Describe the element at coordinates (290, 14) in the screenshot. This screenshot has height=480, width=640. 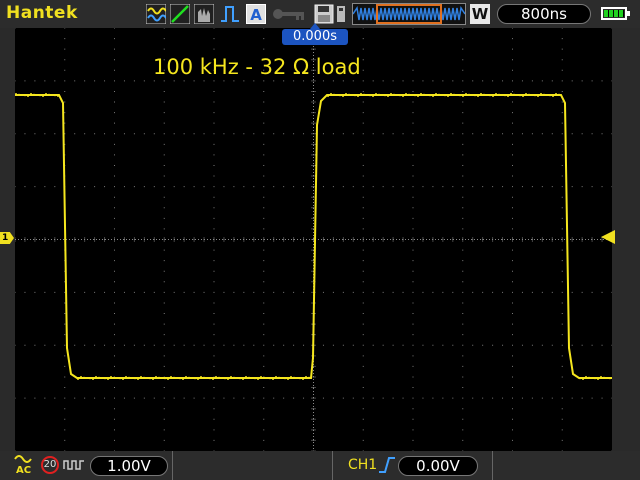
I see `key-icon` at that location.